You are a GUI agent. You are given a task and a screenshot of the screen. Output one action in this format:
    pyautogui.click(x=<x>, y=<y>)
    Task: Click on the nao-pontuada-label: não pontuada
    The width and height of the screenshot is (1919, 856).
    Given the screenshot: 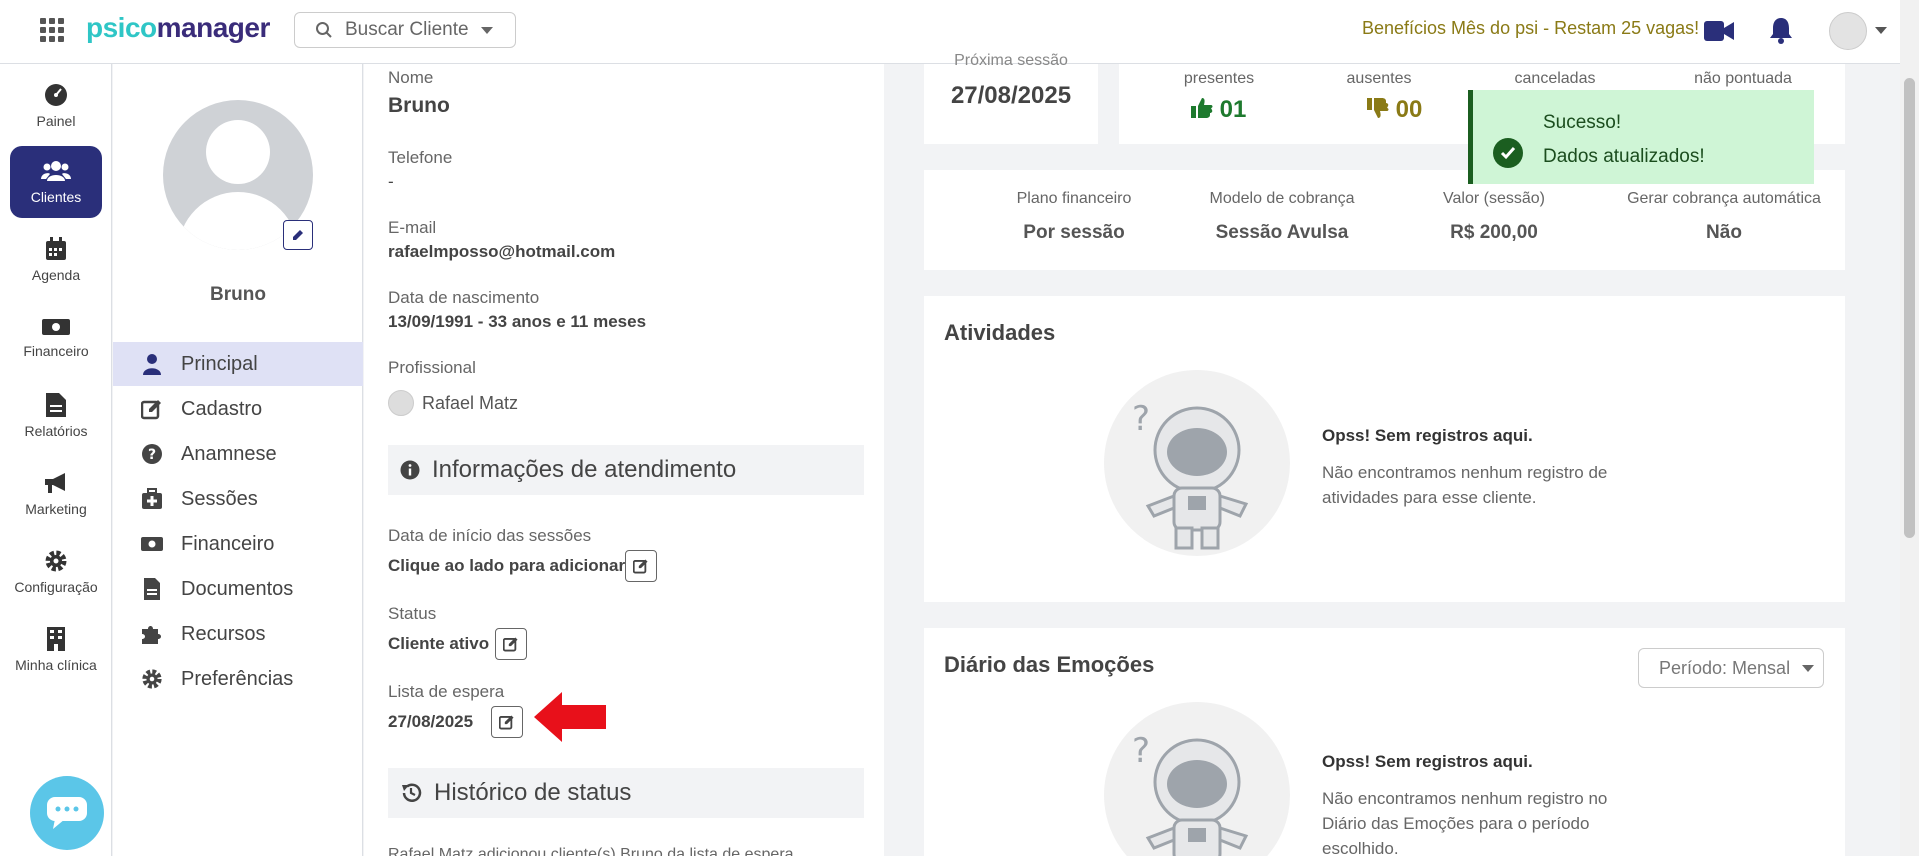 What is the action you would take?
    pyautogui.click(x=1743, y=78)
    